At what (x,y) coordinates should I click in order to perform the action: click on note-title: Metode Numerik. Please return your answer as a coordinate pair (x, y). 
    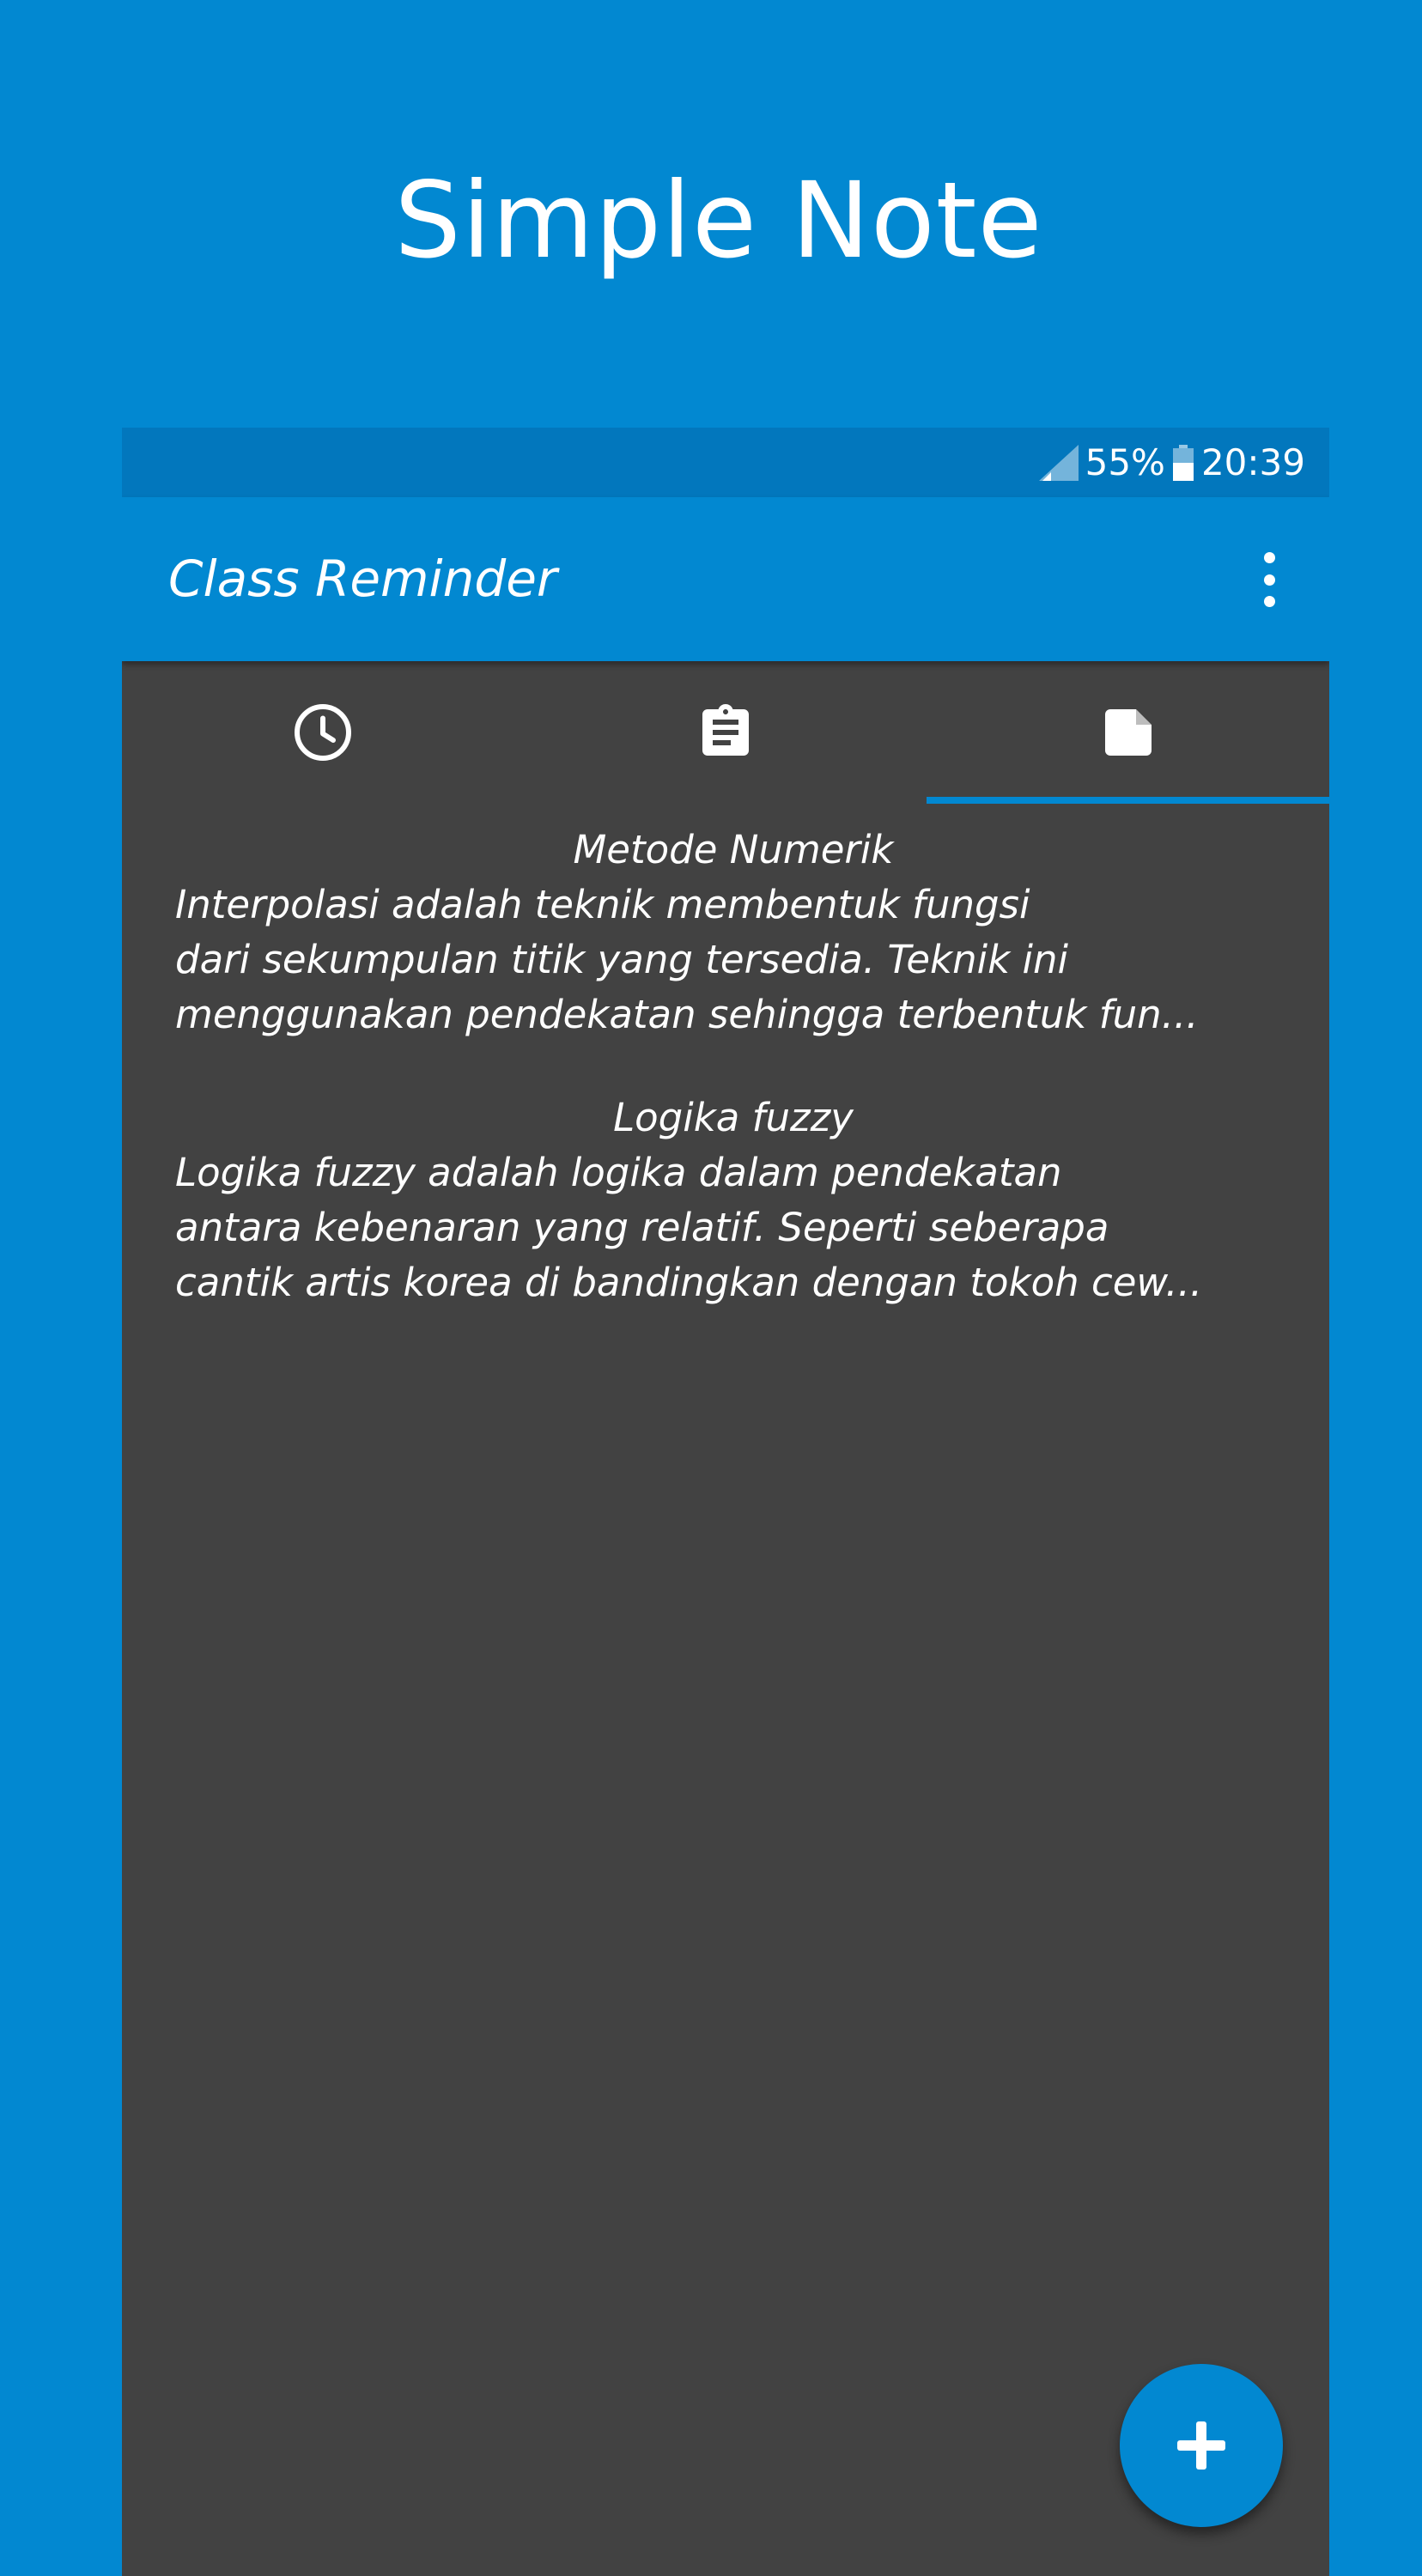
    Looking at the image, I should click on (733, 850).